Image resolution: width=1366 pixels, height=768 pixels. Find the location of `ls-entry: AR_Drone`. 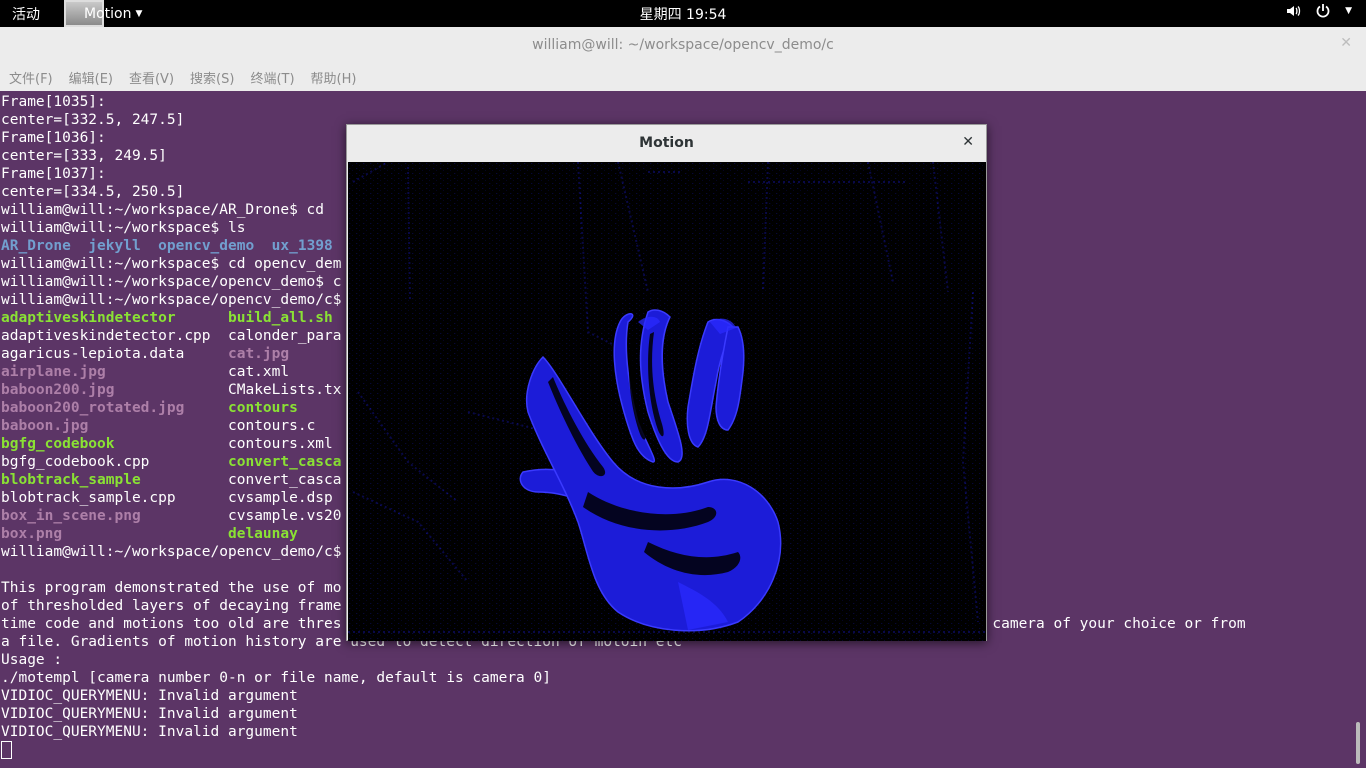

ls-entry: AR_Drone is located at coordinates (36, 246).